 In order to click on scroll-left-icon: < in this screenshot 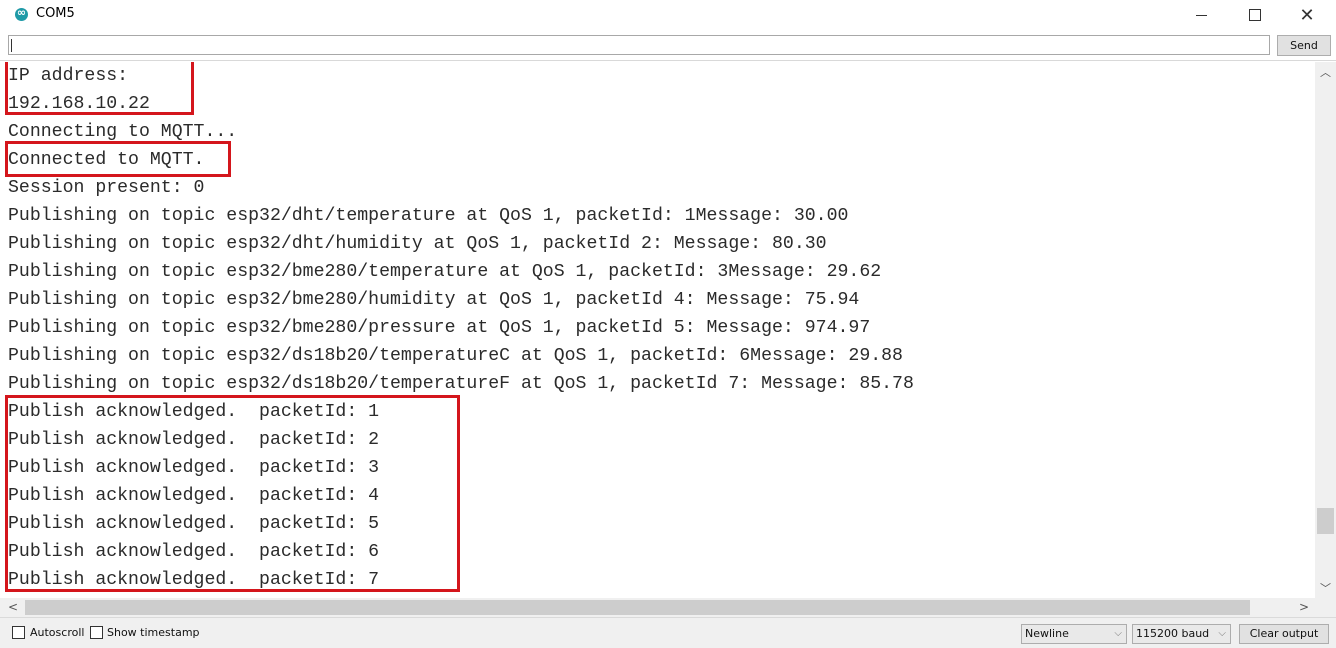, I will do `click(13, 607)`.